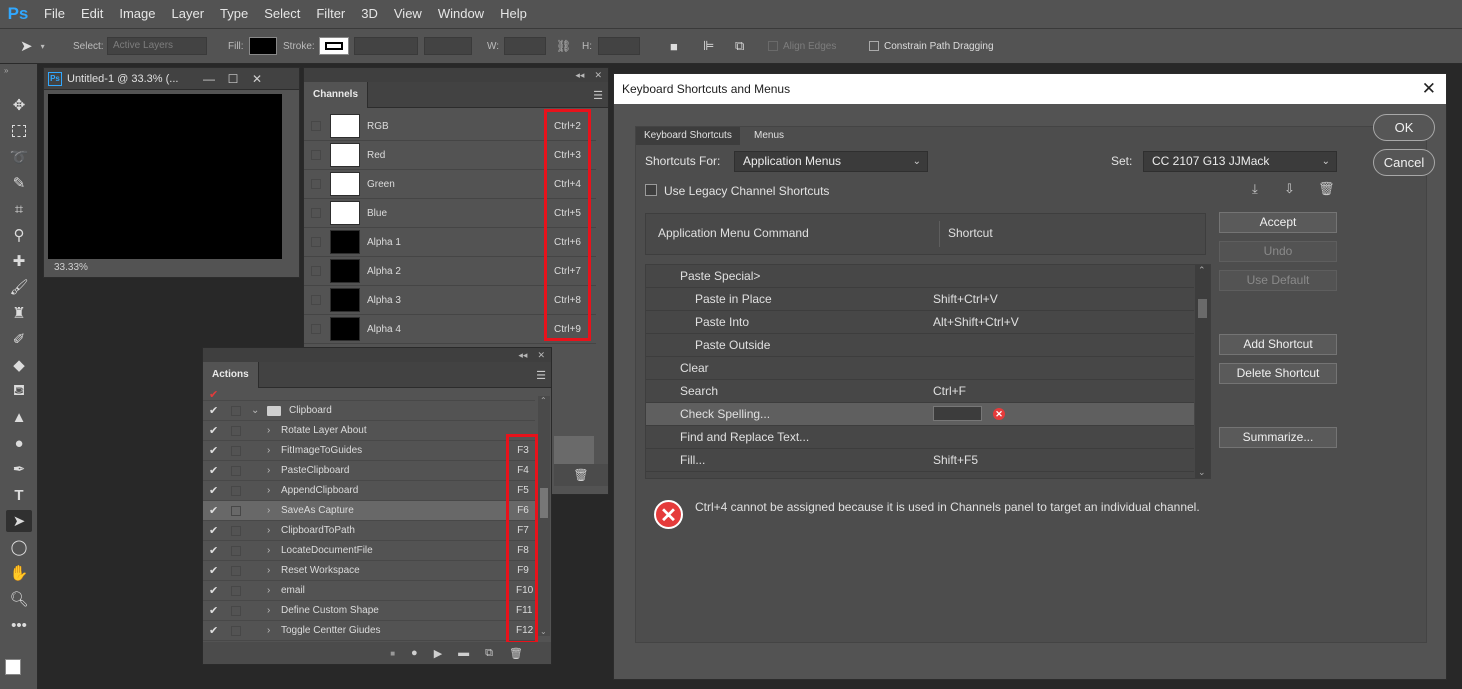 The height and width of the screenshot is (689, 1462). Describe the element at coordinates (874, 46) in the screenshot. I see `constrain-path-checkbox` at that location.